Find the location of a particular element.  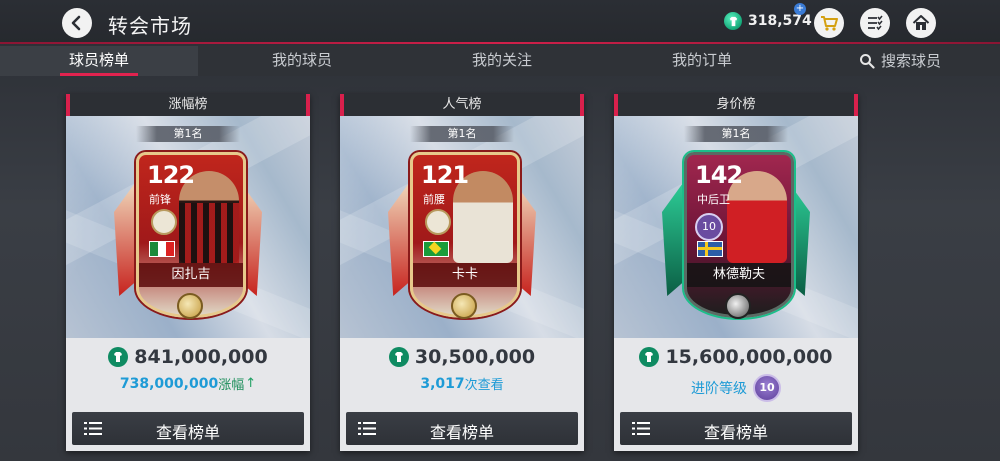

italy-flag-icon is located at coordinates (162, 249).